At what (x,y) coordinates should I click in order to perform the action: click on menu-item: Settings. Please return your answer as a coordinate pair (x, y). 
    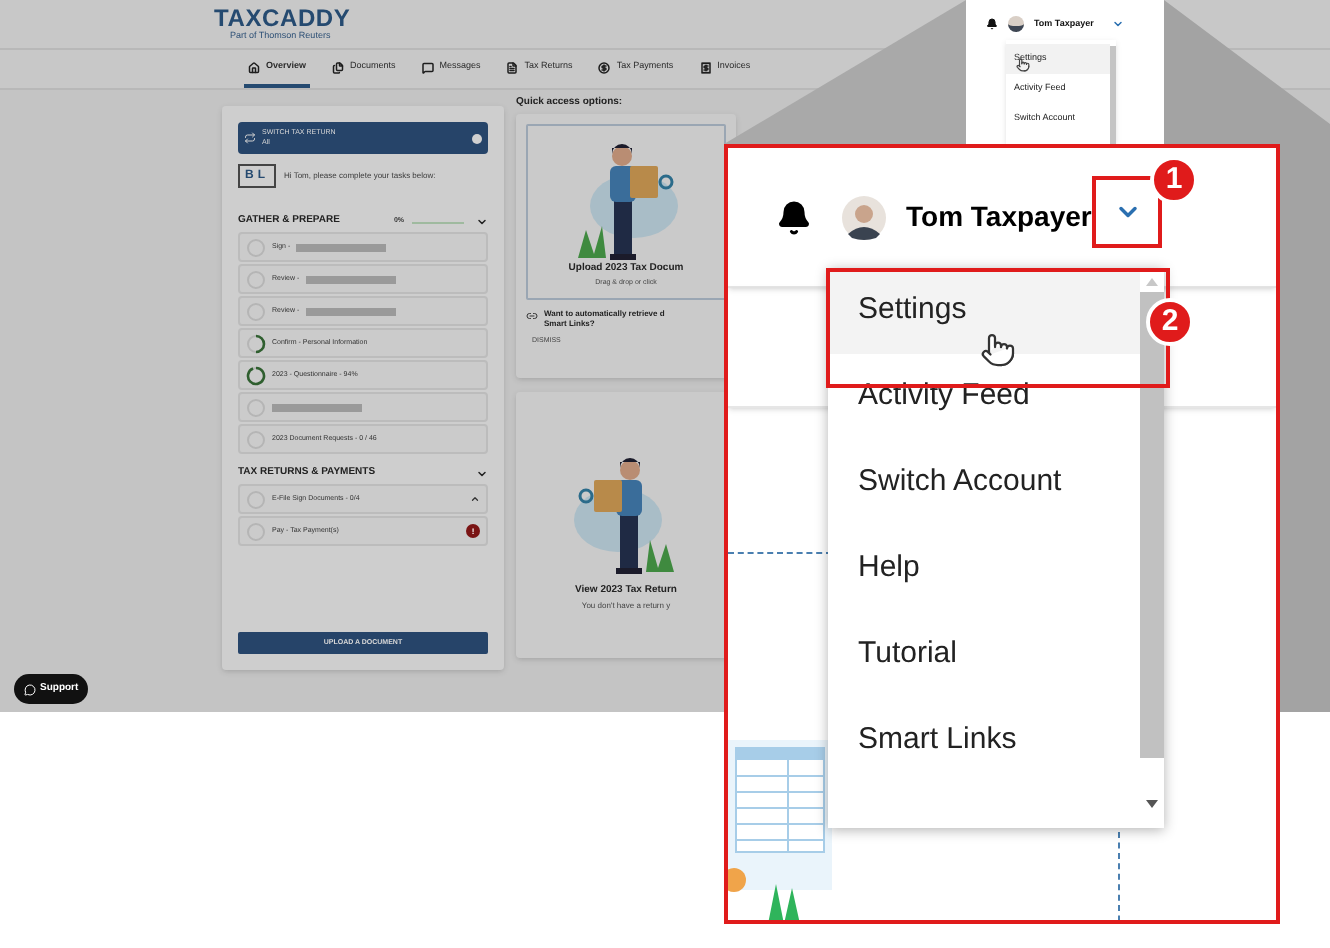
    Looking at the image, I should click on (984, 311).